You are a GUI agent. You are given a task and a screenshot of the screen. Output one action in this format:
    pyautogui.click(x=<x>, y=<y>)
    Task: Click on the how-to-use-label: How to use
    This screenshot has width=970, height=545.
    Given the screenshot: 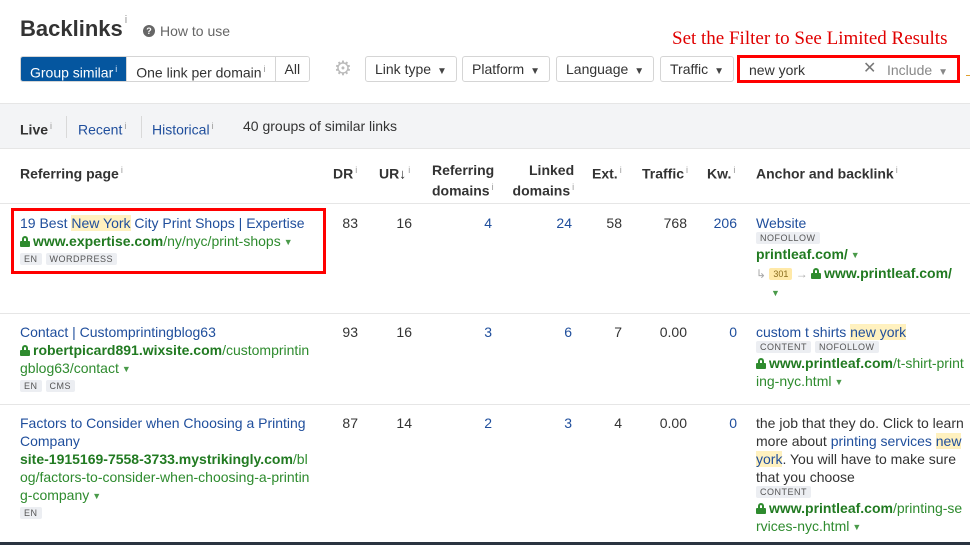 What is the action you would take?
    pyautogui.click(x=195, y=31)
    